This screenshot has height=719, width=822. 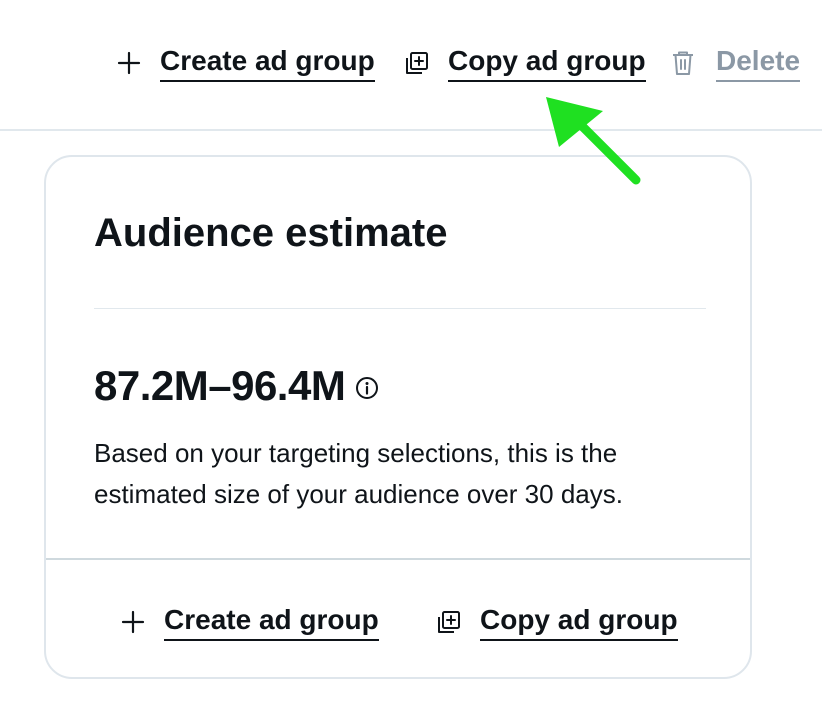 I want to click on toolbar-divider, so click(x=411, y=130).